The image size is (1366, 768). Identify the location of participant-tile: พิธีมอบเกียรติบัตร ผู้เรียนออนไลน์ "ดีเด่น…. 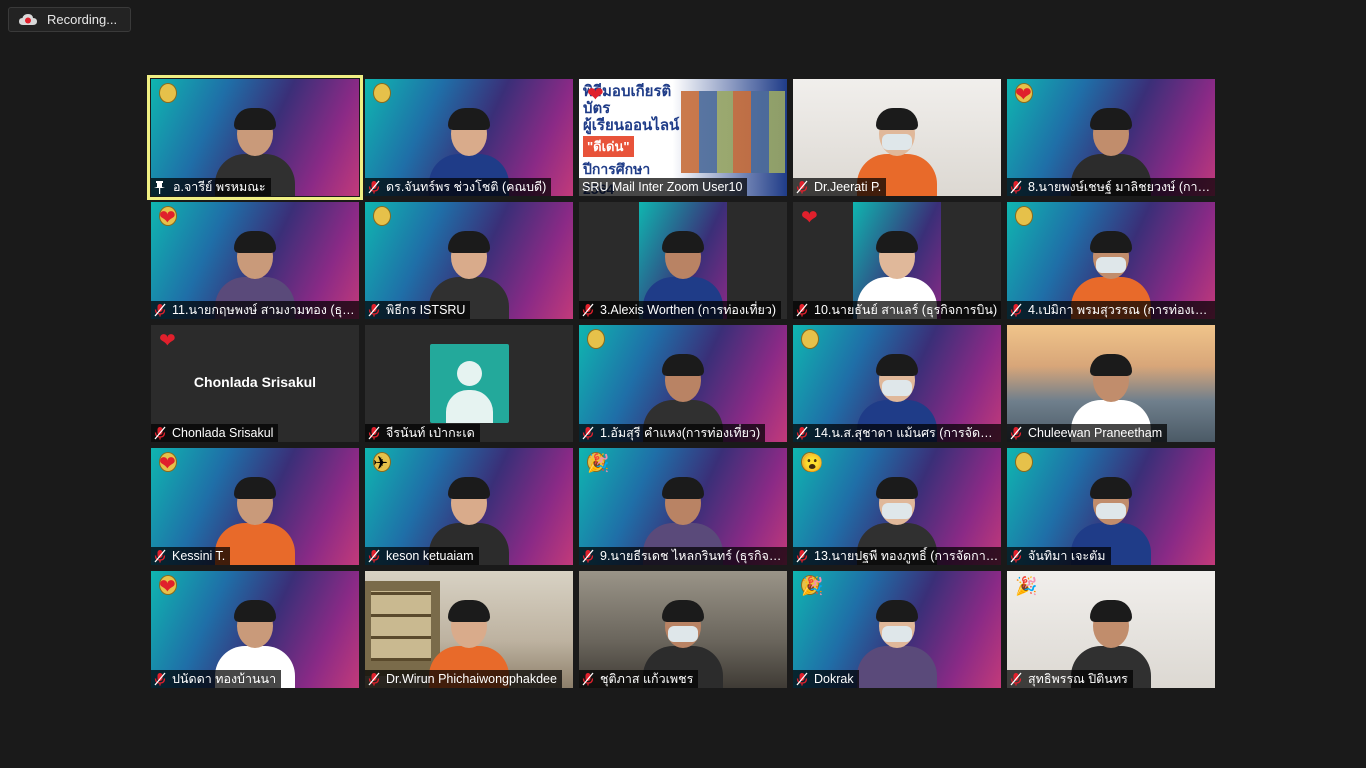
(683, 137).